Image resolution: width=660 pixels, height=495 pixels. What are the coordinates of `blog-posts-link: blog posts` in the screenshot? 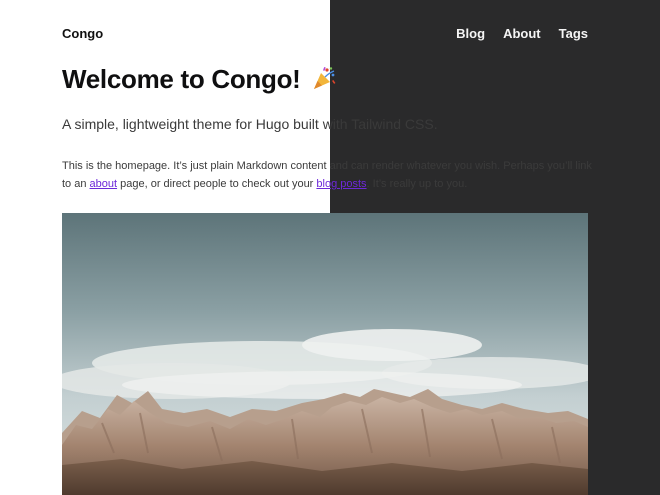 It's located at (341, 184).